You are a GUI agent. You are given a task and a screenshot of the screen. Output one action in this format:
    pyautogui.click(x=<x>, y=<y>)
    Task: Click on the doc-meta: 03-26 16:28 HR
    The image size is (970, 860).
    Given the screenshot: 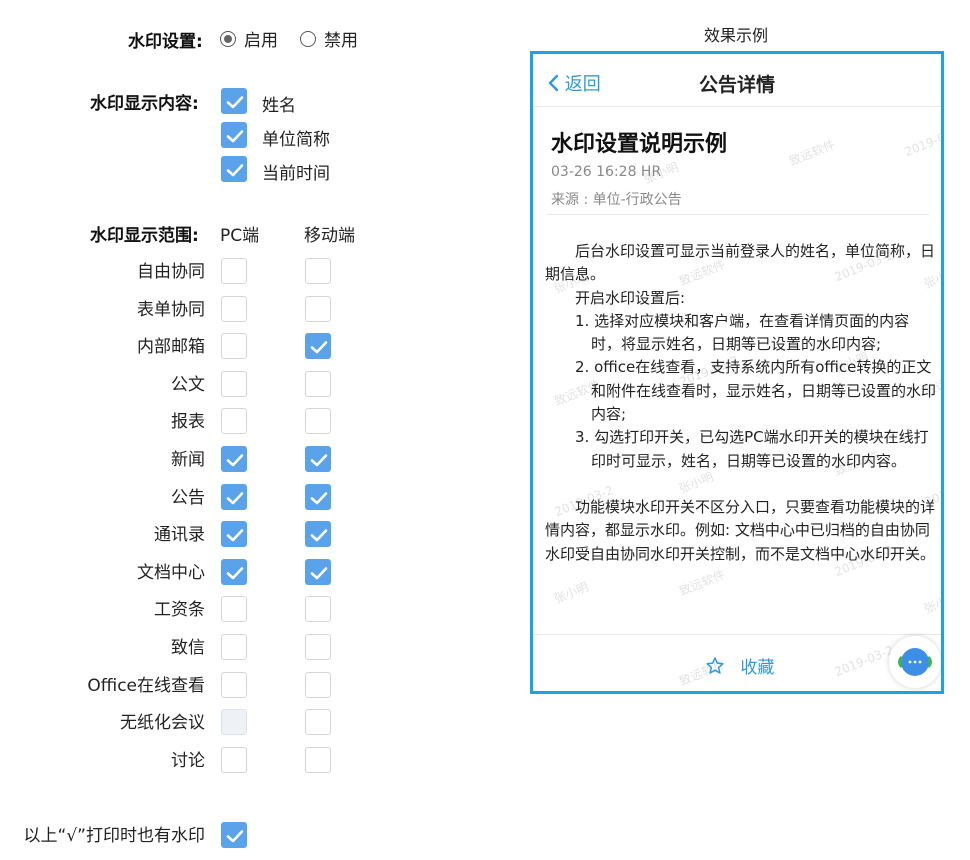 What is the action you would take?
    pyautogui.click(x=606, y=172)
    